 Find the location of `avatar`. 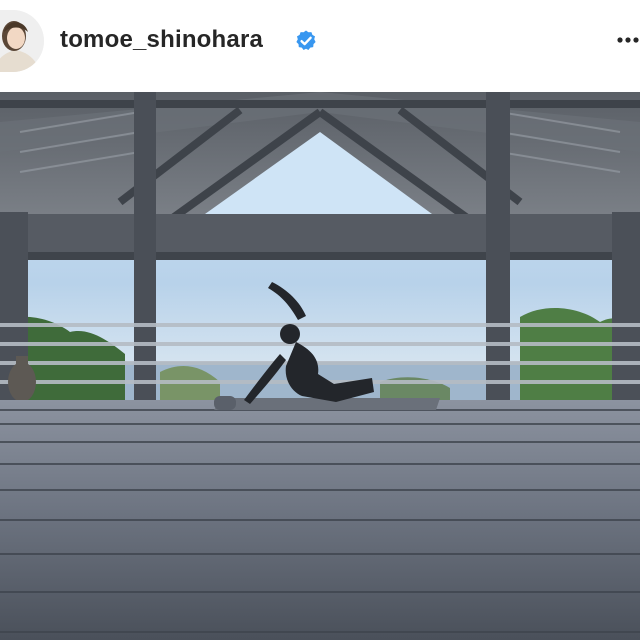

avatar is located at coordinates (22, 41).